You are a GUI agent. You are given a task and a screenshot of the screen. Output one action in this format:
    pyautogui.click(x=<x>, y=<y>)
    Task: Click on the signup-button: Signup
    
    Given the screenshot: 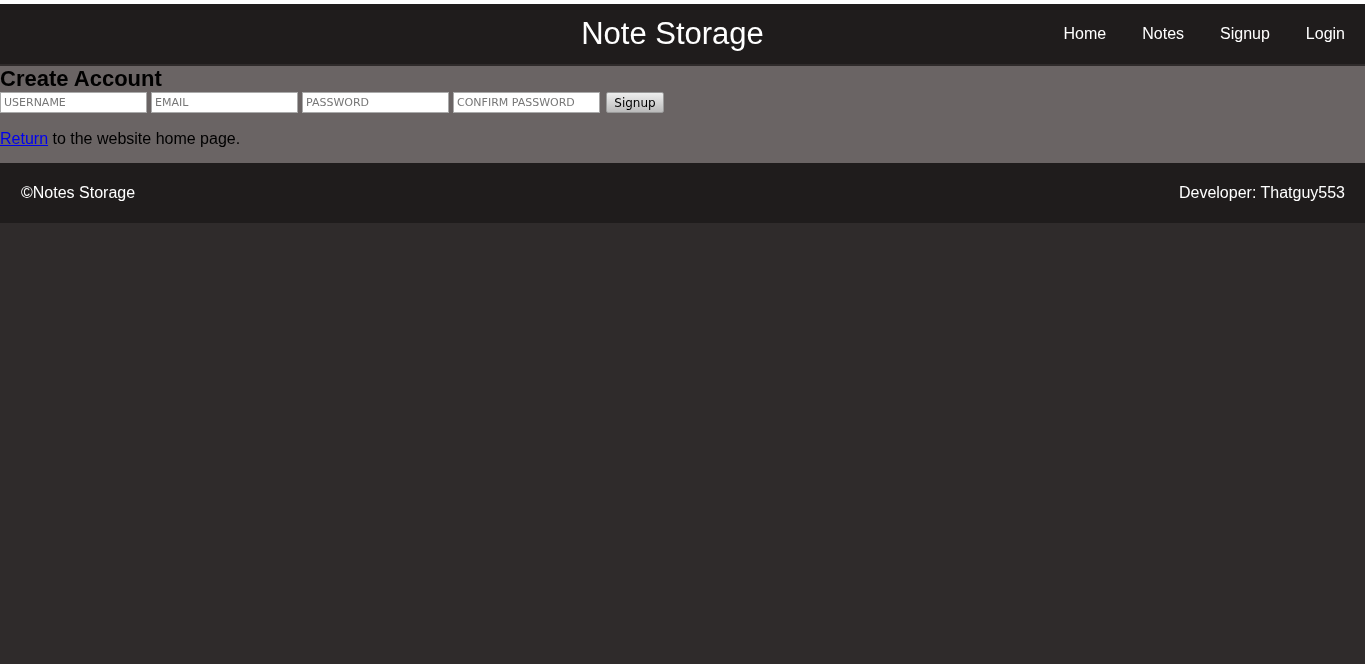 What is the action you would take?
    pyautogui.click(x=635, y=102)
    